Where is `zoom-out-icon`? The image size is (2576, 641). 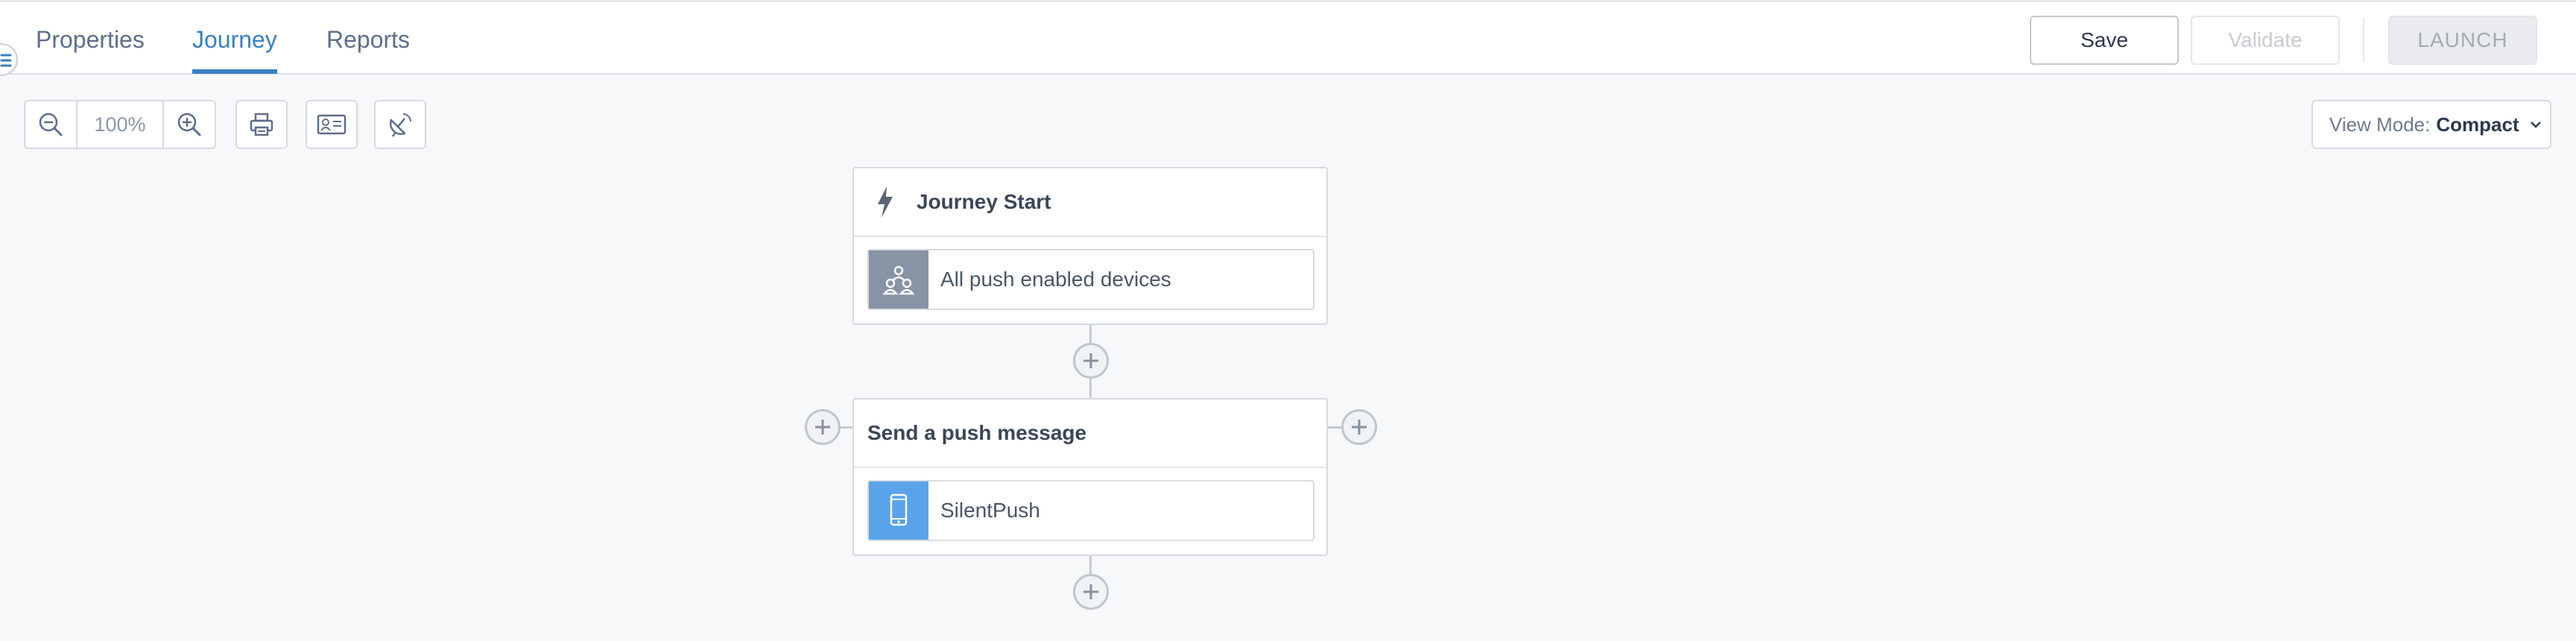 zoom-out-icon is located at coordinates (51, 124).